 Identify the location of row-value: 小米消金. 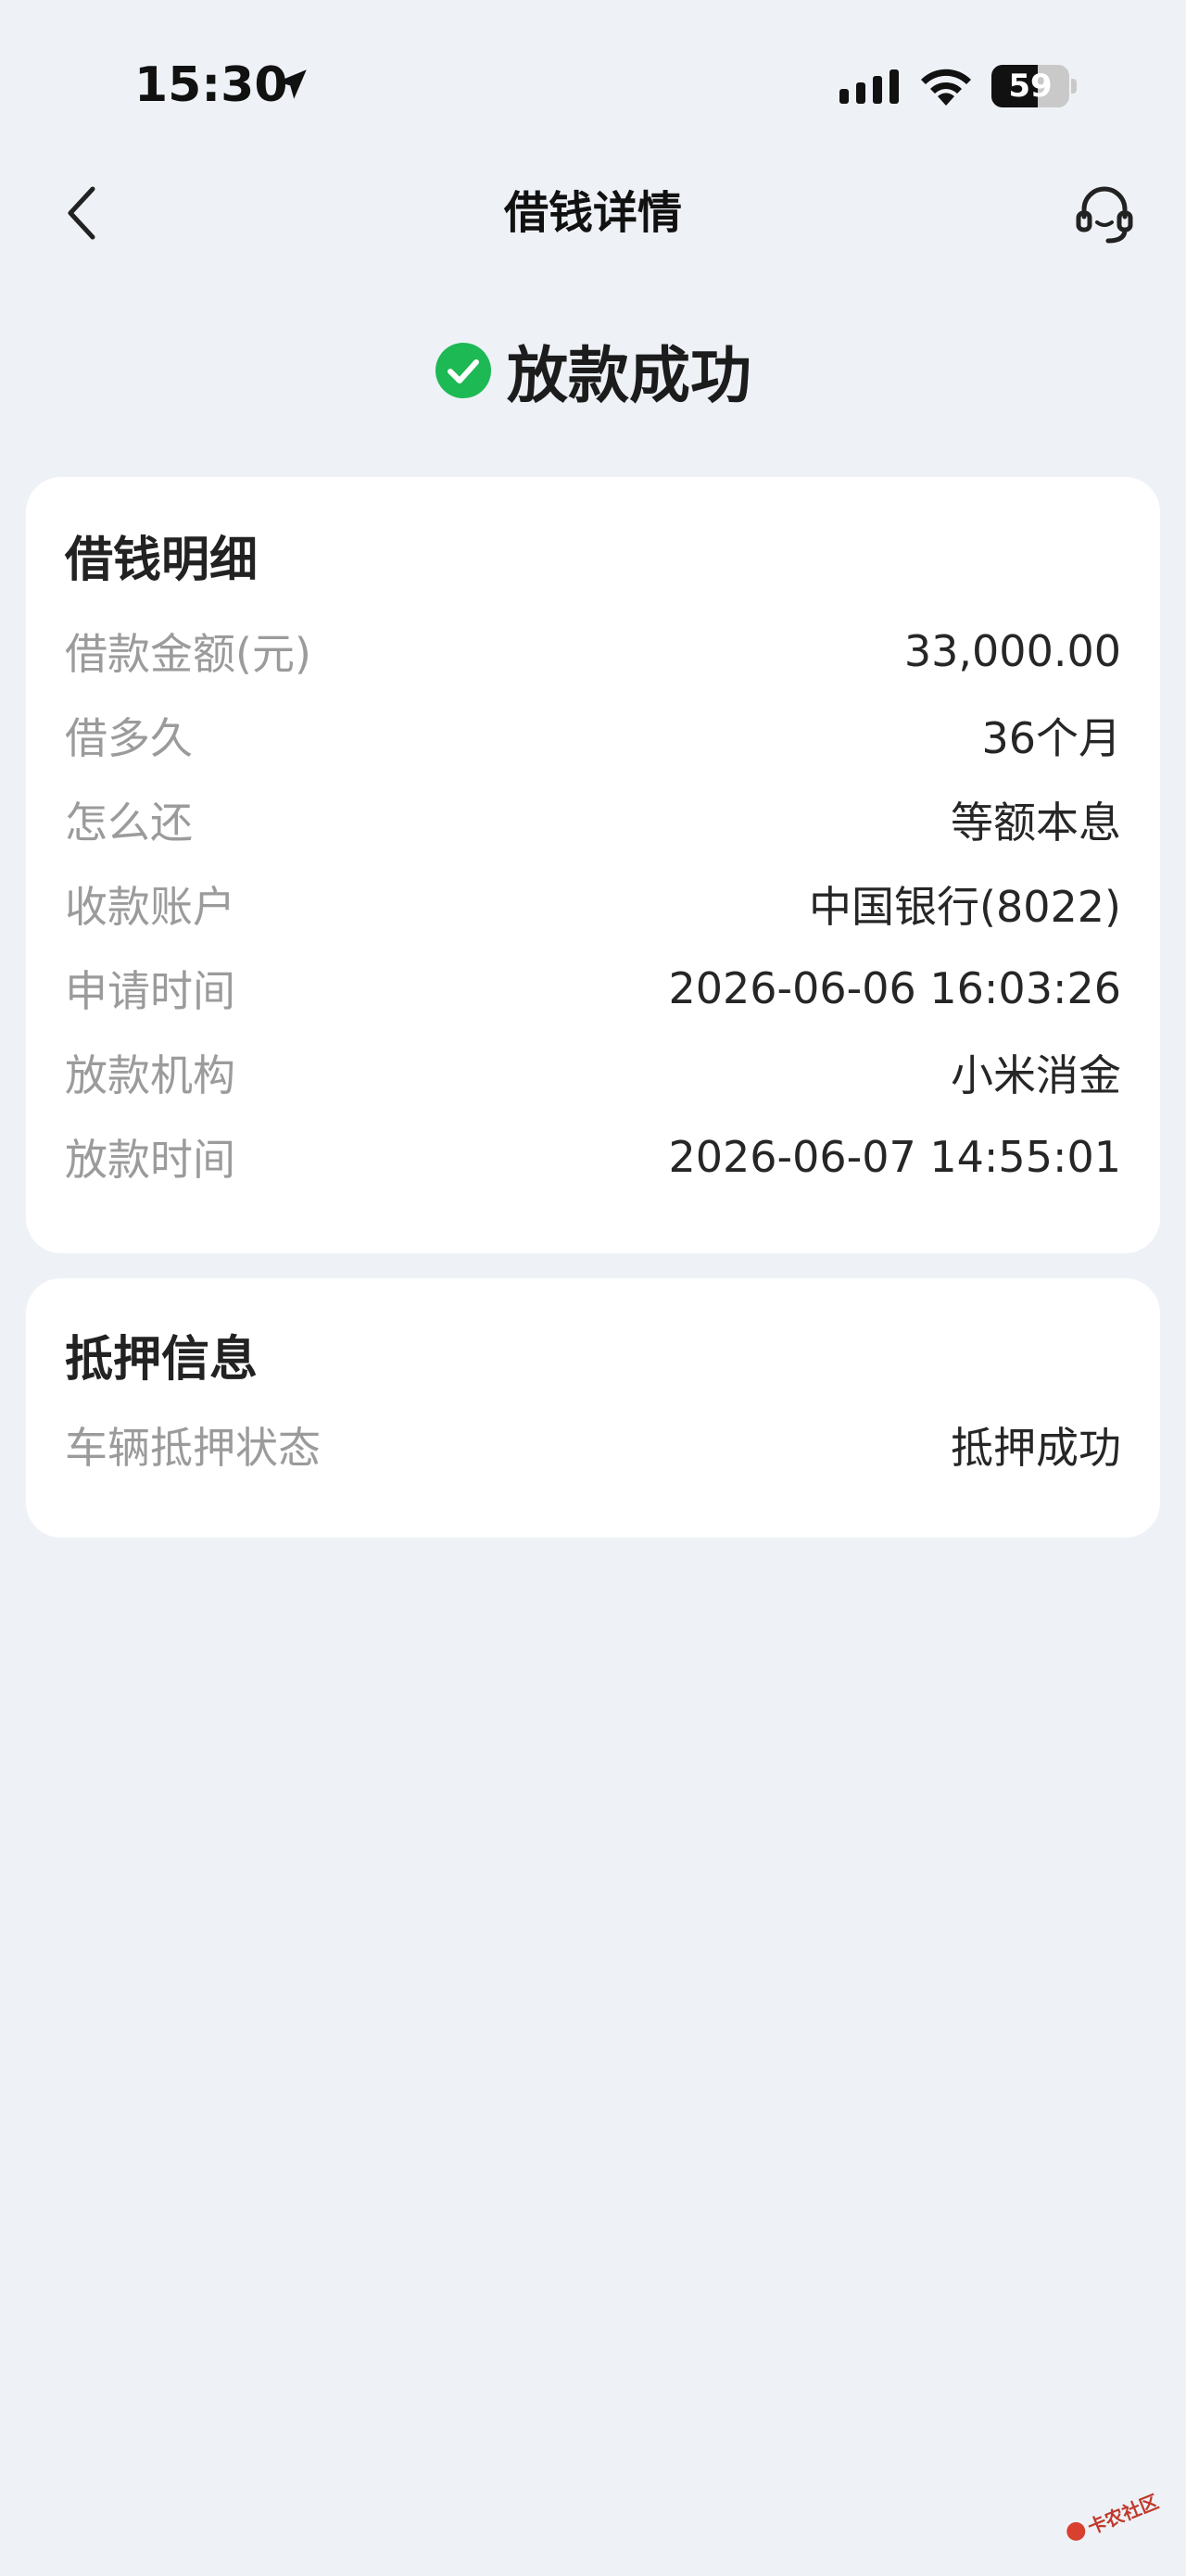
(1036, 1074).